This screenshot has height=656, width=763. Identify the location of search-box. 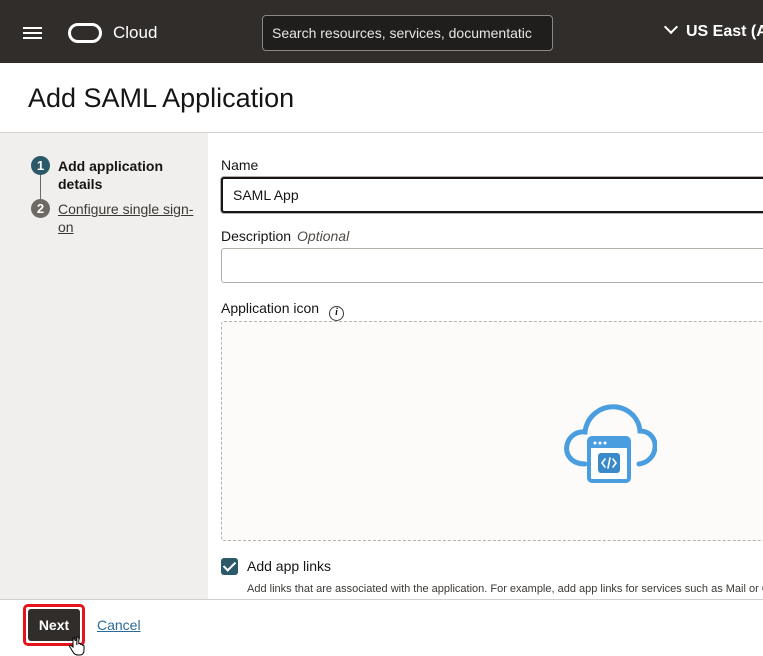
(407, 33).